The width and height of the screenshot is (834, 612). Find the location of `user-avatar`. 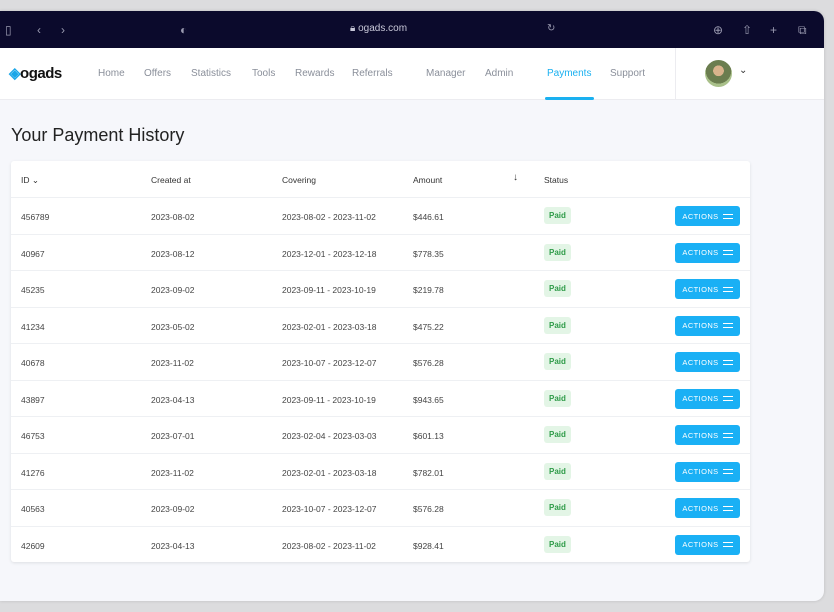

user-avatar is located at coordinates (718, 73).